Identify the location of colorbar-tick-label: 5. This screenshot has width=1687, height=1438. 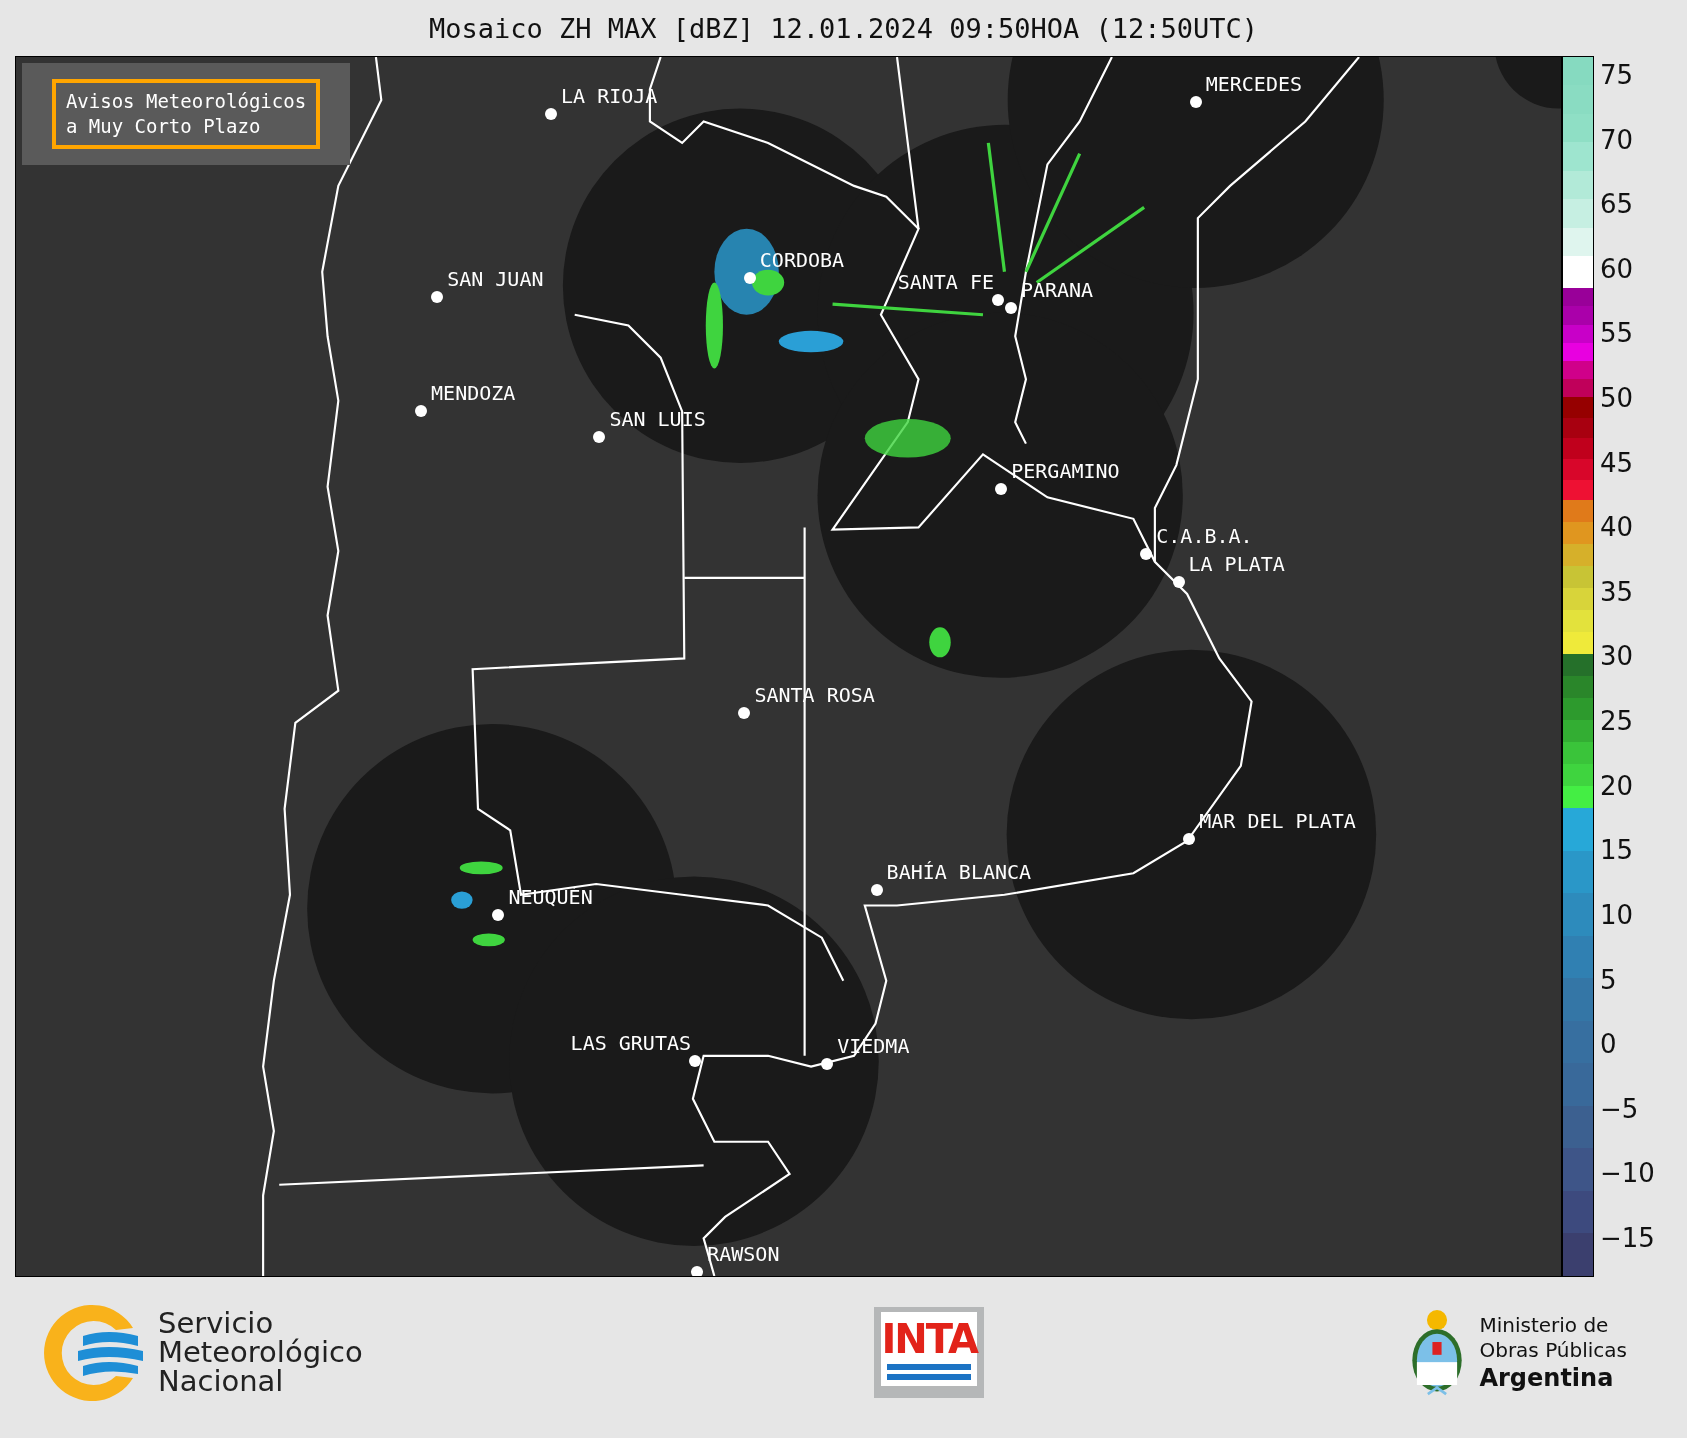
(1608, 979).